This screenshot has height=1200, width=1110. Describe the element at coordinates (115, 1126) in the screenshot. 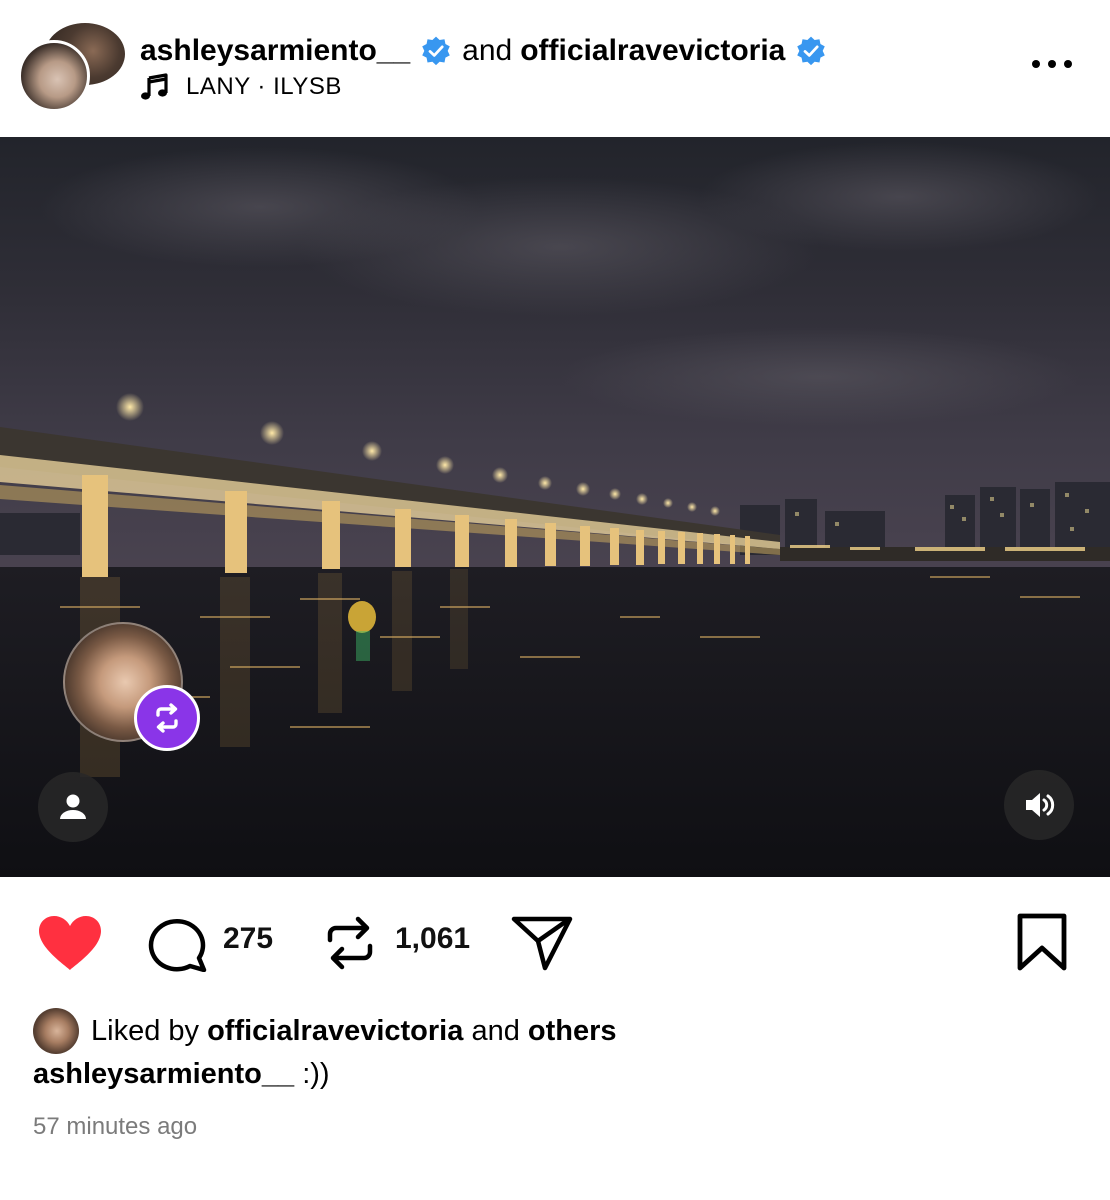

I see `post-timestamp: 57 minutes ago` at that location.